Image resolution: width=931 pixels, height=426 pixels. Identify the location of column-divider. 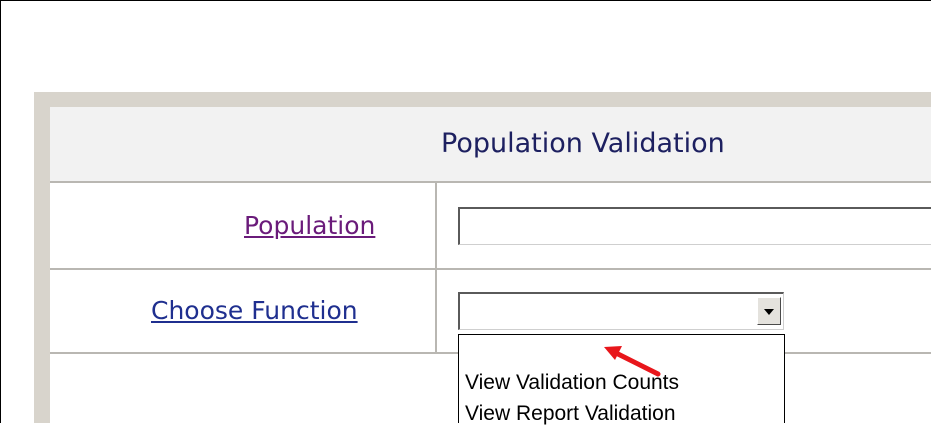
(436, 267).